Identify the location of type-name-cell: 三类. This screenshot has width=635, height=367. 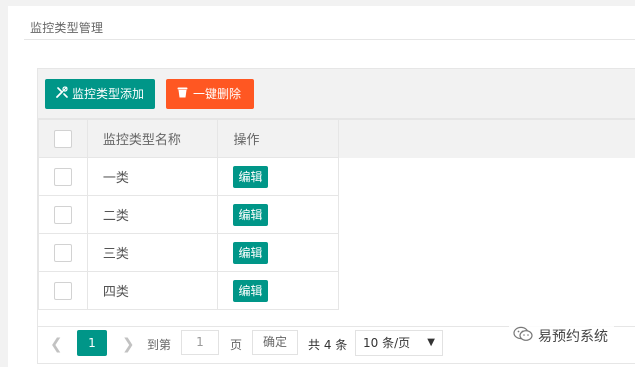
(152, 252).